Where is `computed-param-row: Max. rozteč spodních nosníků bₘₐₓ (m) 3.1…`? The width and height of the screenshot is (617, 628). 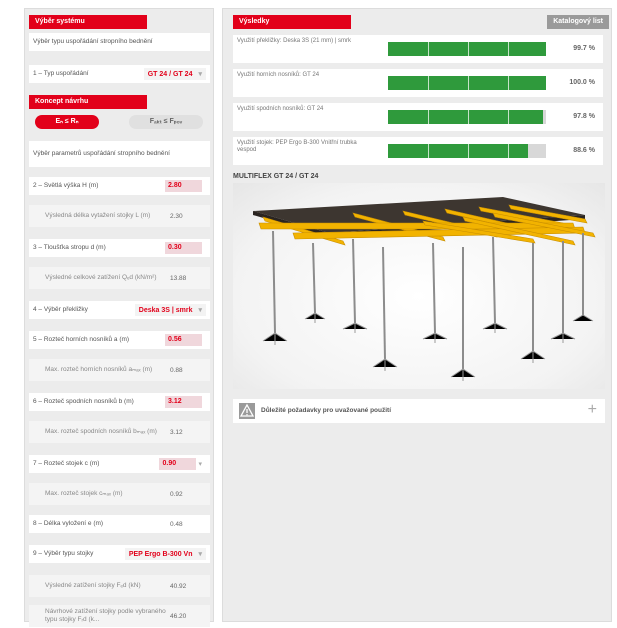
computed-param-row: Max. rozteč spodních nosníků bₘₐₓ (m) 3.1… is located at coordinates (119, 432).